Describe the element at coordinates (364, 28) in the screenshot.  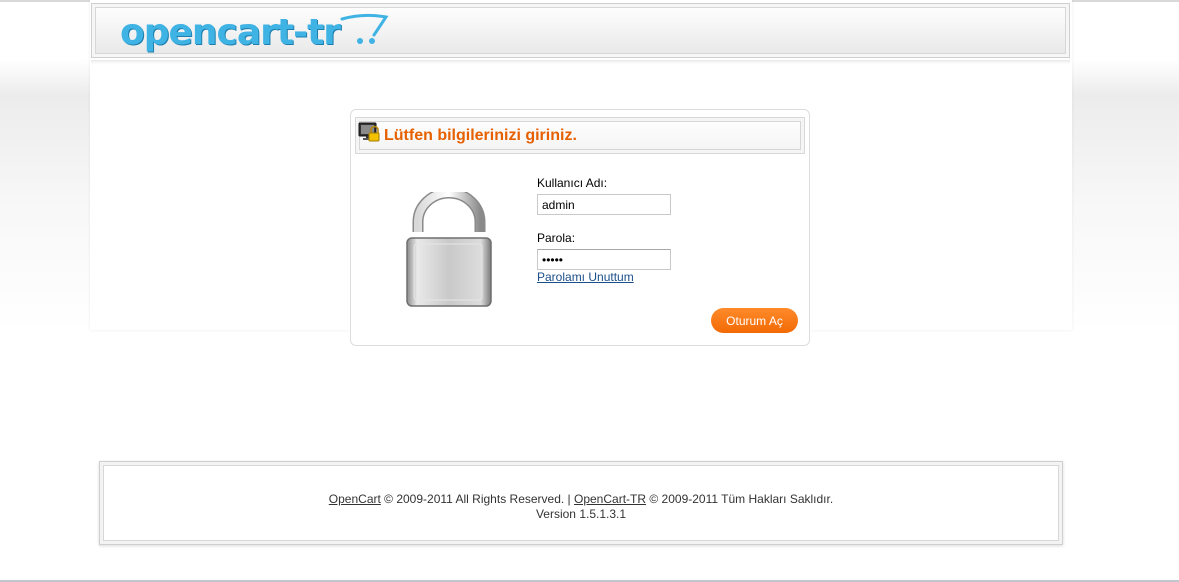
I see `cart-swoosh-icon` at that location.